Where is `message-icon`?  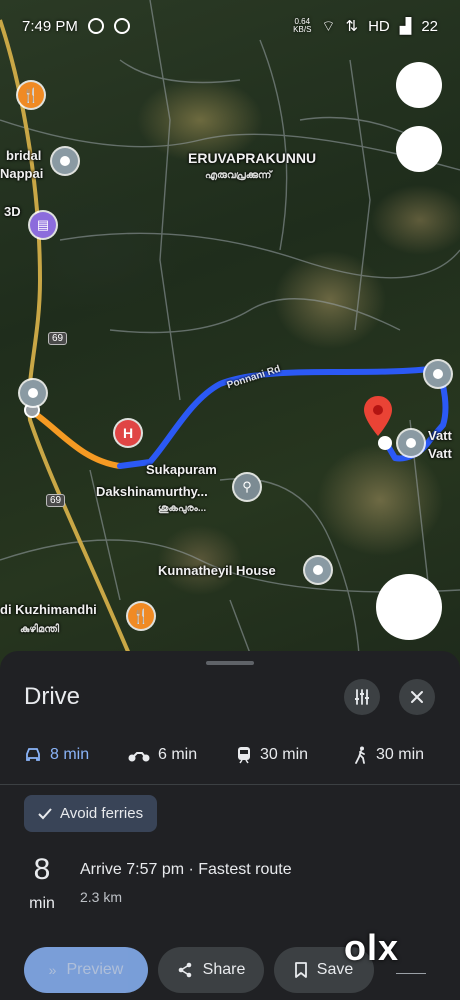
message-icon is located at coordinates (95, 26).